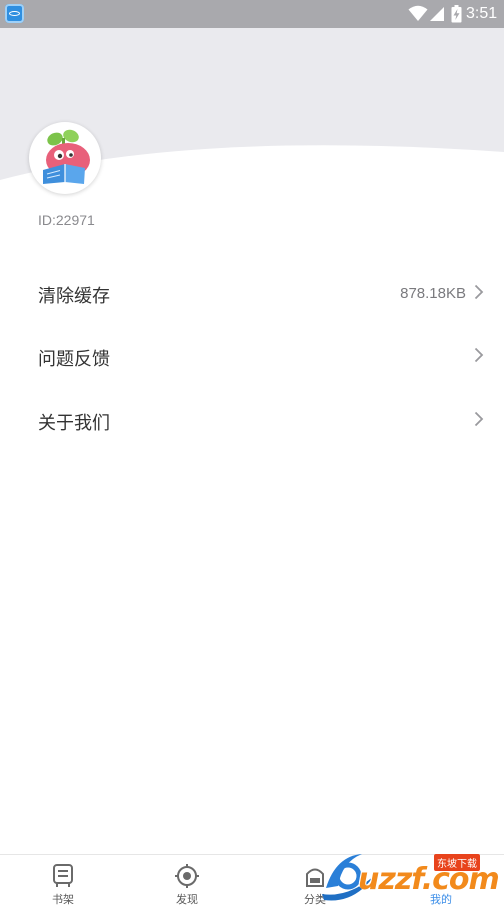  Describe the element at coordinates (66, 220) in the screenshot. I see `user-id: ID:22971` at that location.